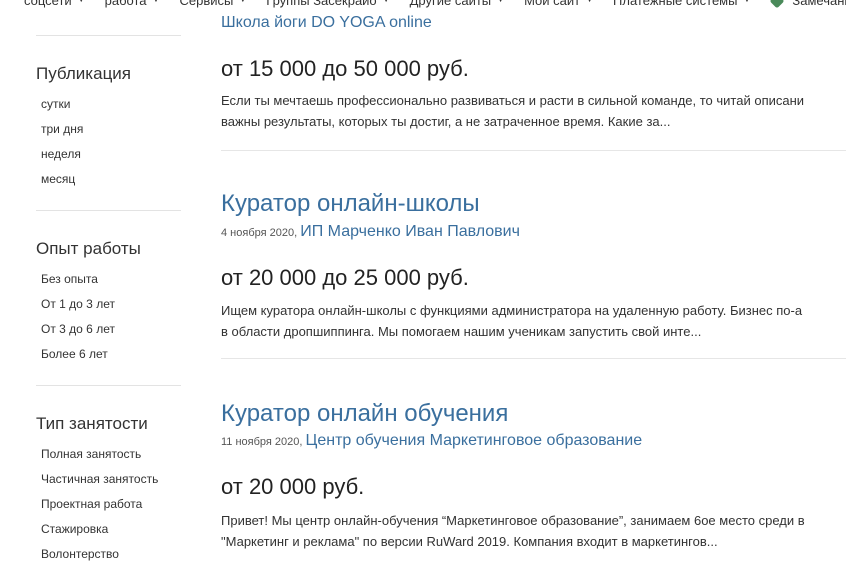  Describe the element at coordinates (78, 304) in the screenshot. I see `filter-option-1-3-years: От 1 до 3 лет` at that location.